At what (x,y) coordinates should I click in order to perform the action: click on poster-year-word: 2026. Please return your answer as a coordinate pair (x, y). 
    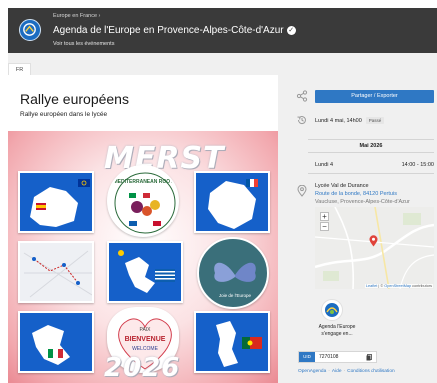
    Looking at the image, I should click on (142, 368).